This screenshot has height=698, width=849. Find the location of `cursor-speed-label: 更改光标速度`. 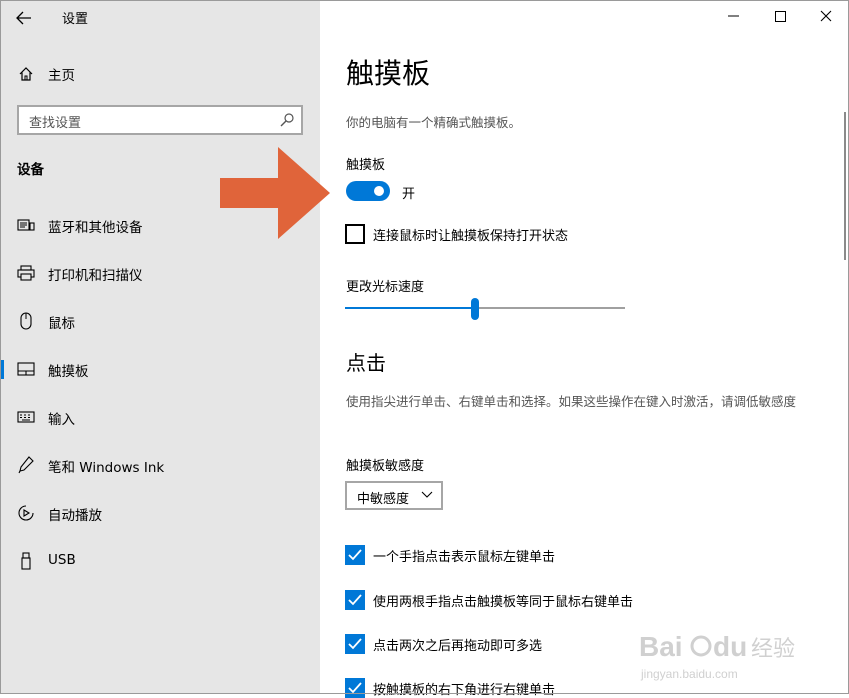

cursor-speed-label: 更改光标速度 is located at coordinates (385, 287).